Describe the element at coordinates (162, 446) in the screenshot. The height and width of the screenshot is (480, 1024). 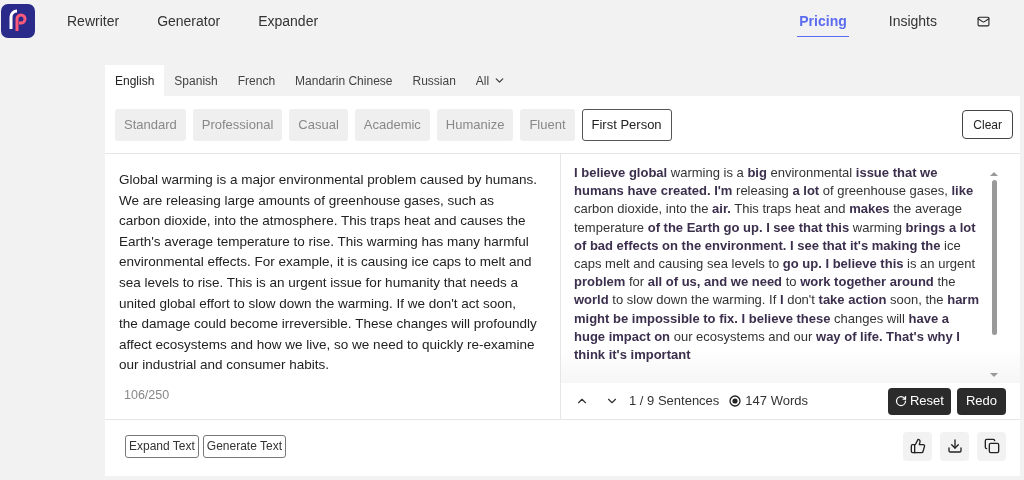
I see `action-button: Expand Text` at that location.